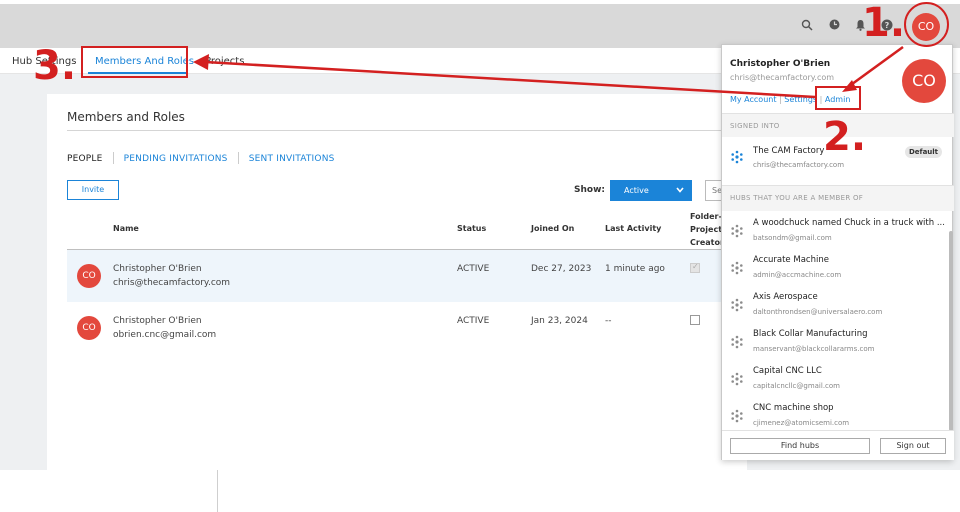 The height and width of the screenshot is (512, 960). What do you see at coordinates (791, 260) in the screenshot?
I see `hub-name: Accurate Machine` at bounding box center [791, 260].